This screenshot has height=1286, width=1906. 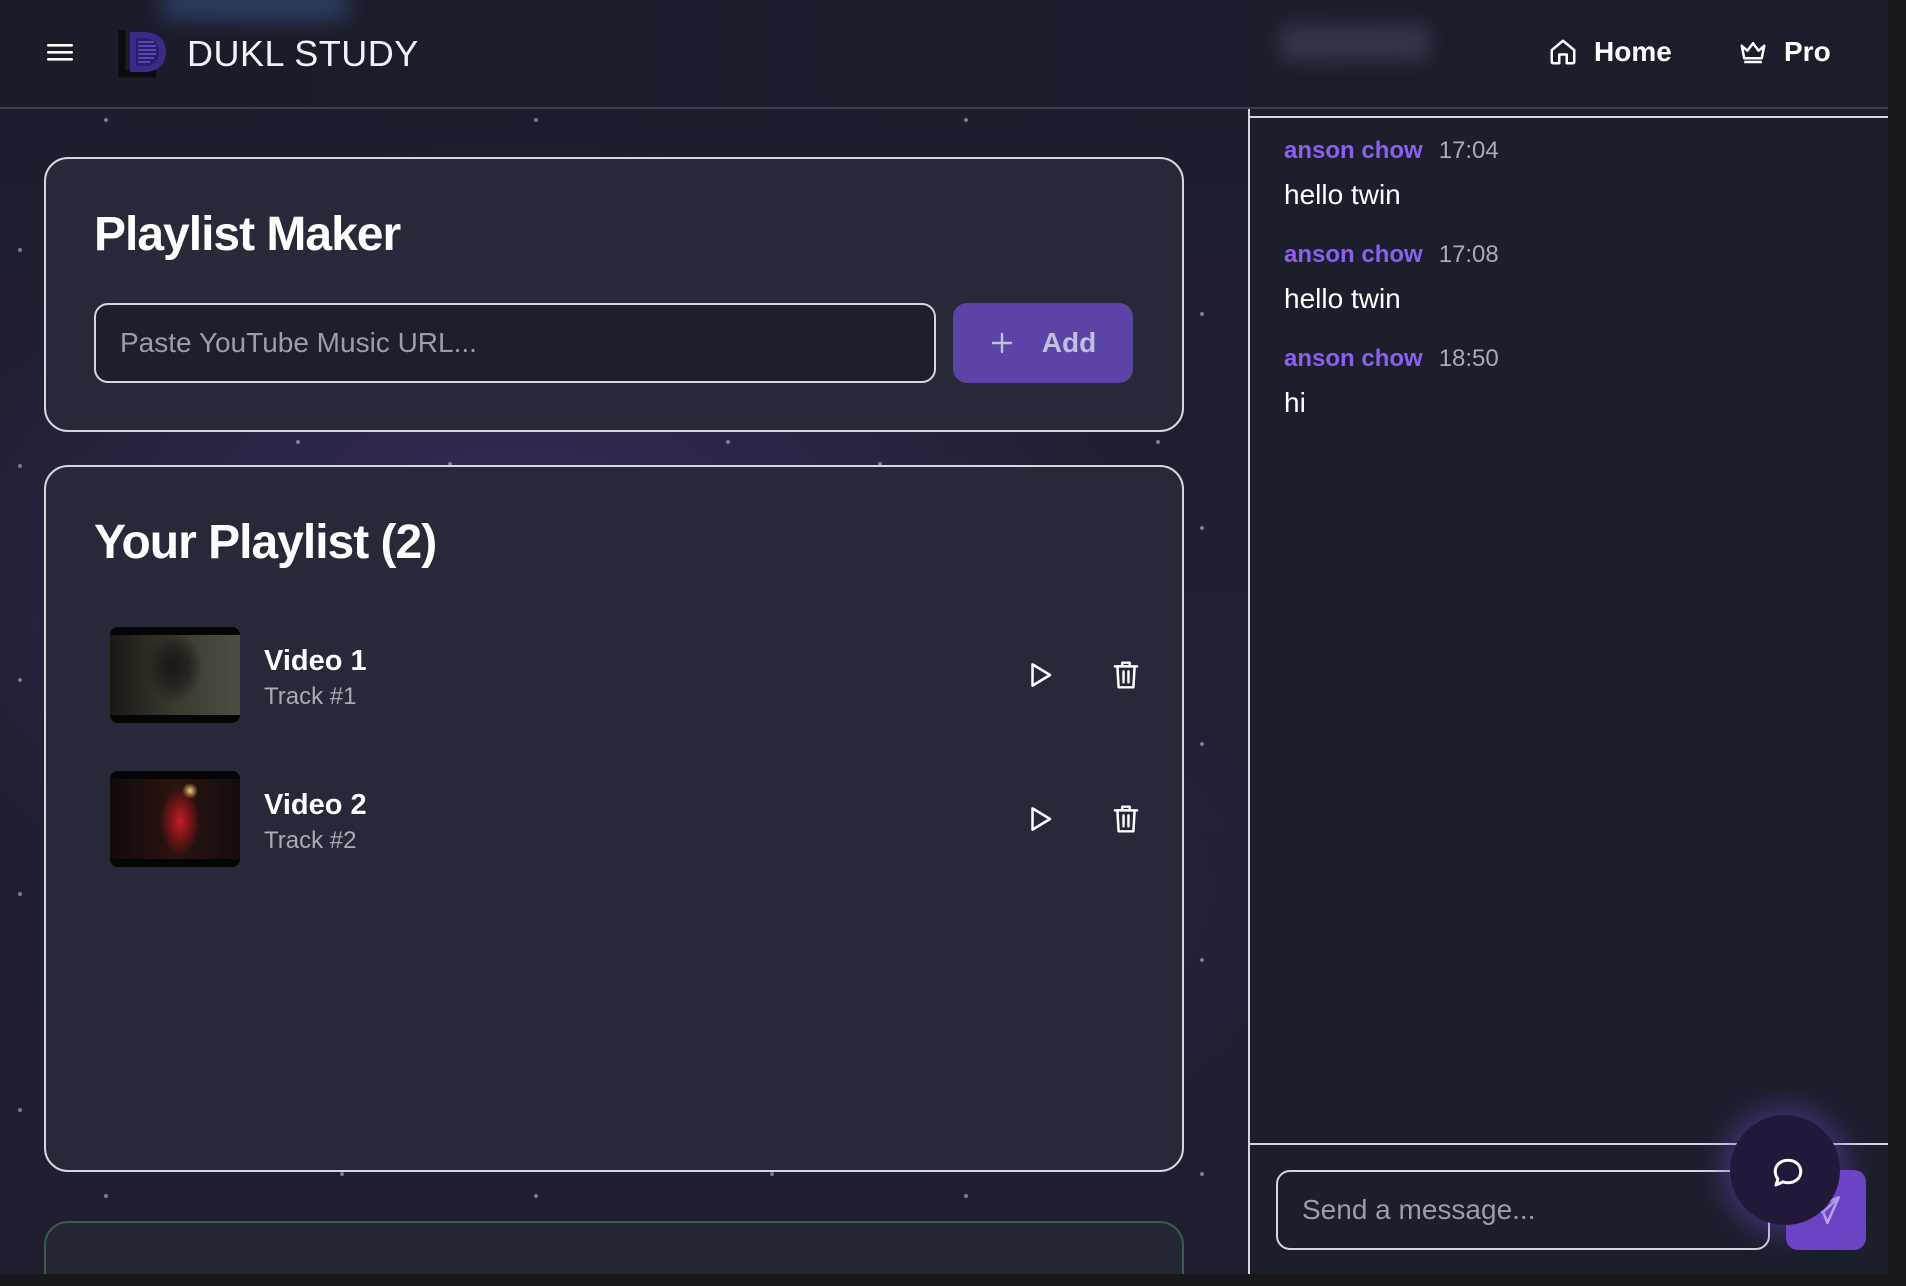 I want to click on playlist-maker-card: Playlist Maker Add, so click(x=614, y=294).